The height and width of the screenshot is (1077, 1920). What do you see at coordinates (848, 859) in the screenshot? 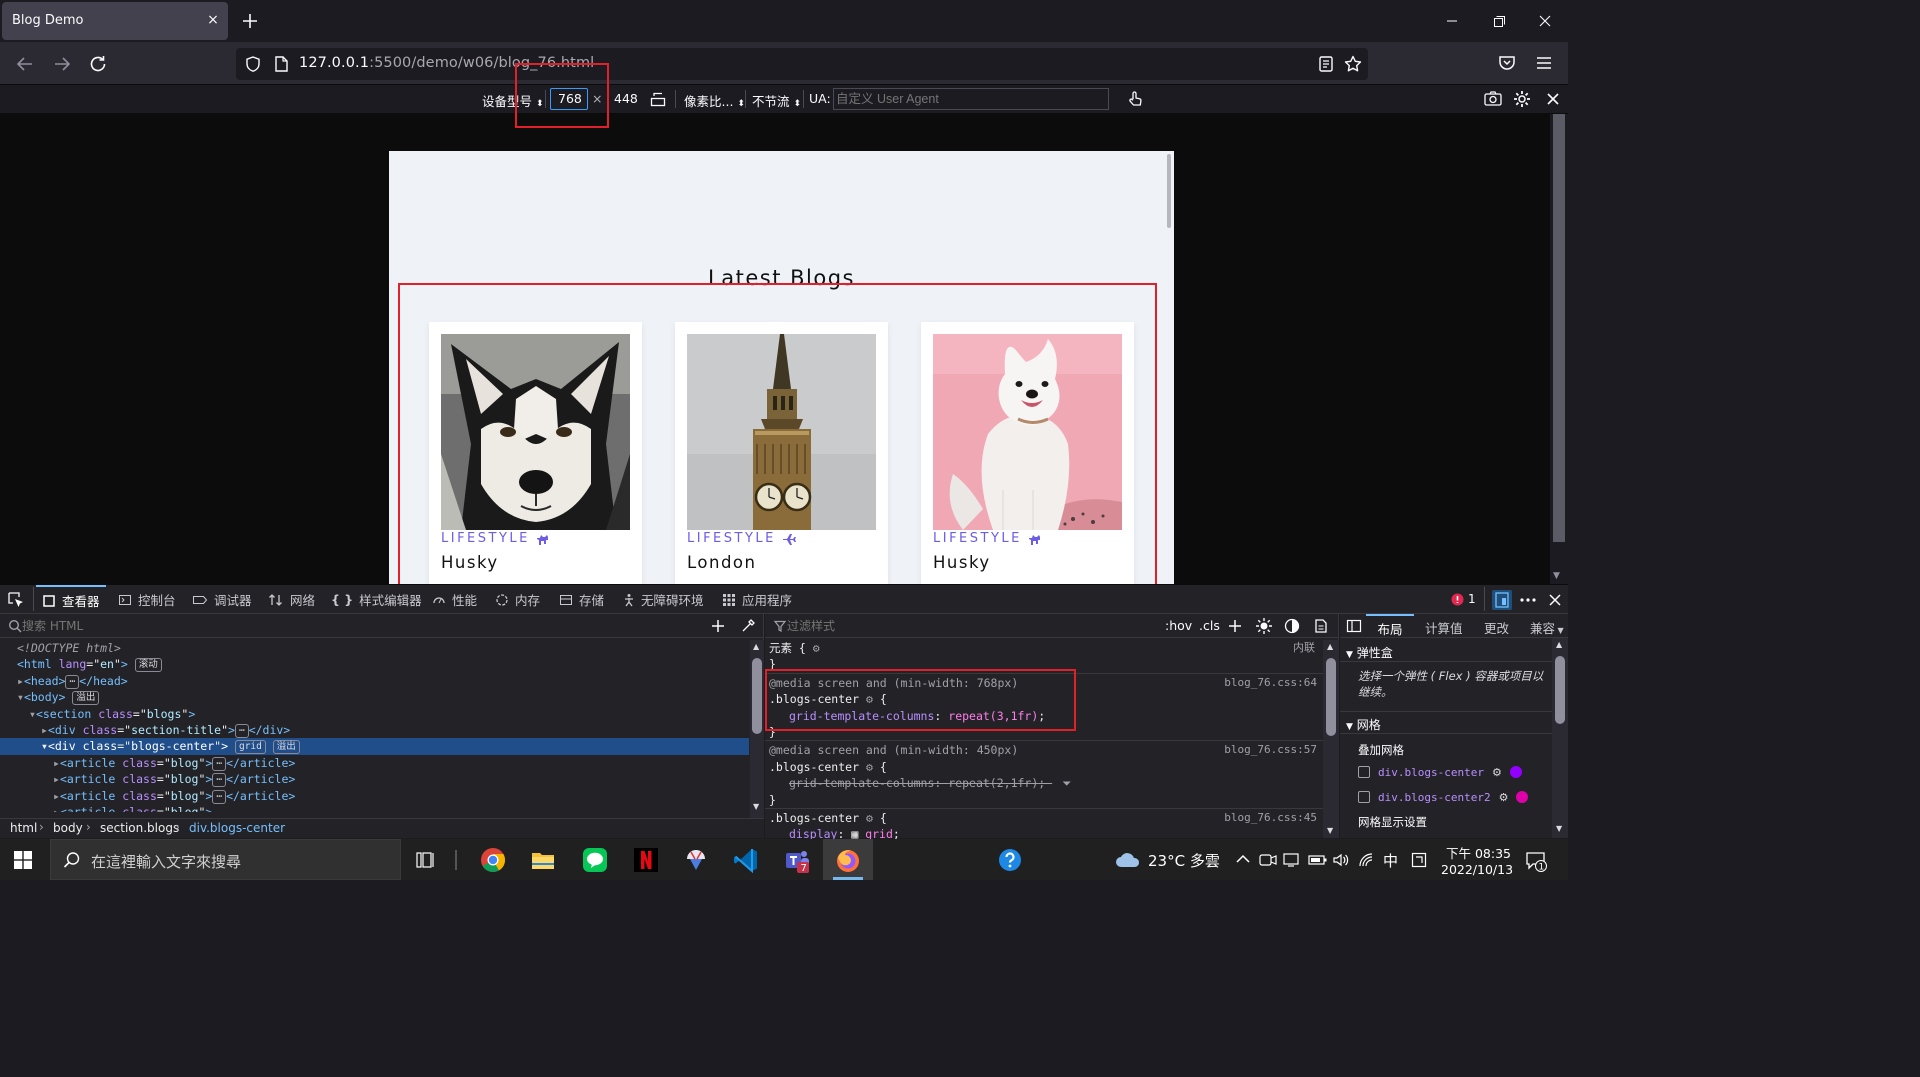
I see `firefox-taskbar-active` at bounding box center [848, 859].